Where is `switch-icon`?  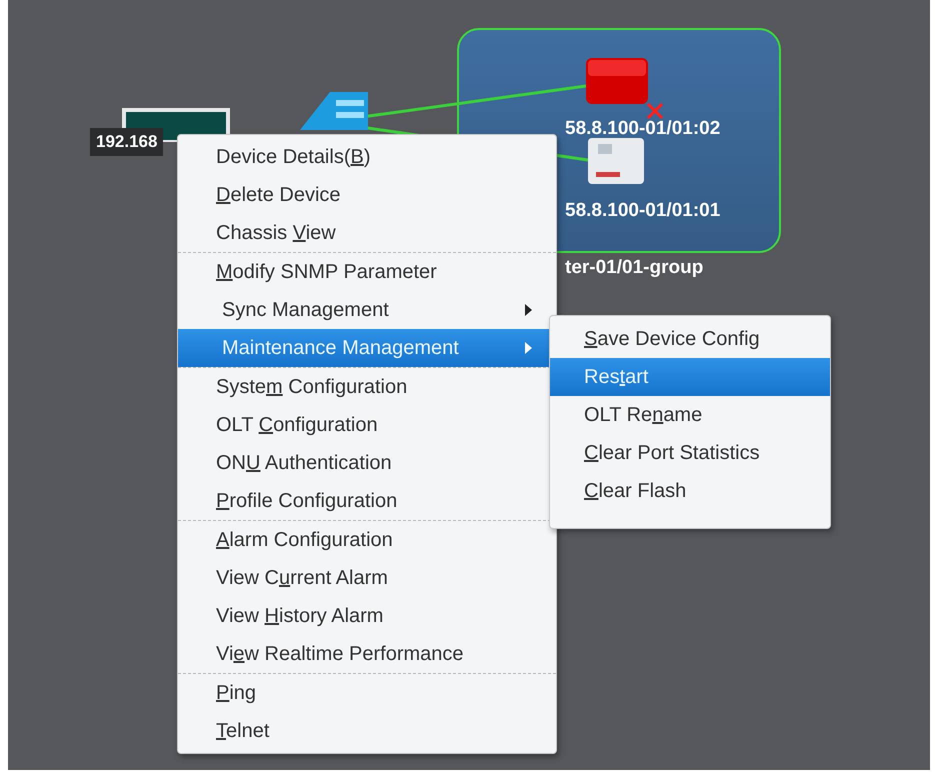
switch-icon is located at coordinates (334, 111).